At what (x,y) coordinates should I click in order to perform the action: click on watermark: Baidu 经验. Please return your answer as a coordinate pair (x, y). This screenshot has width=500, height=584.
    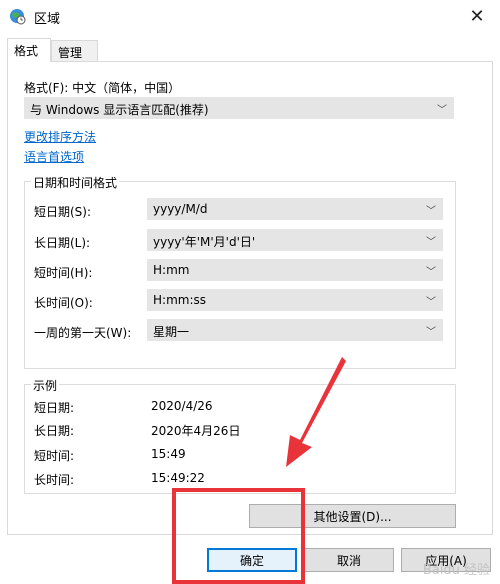
    Looking at the image, I should click on (456, 570).